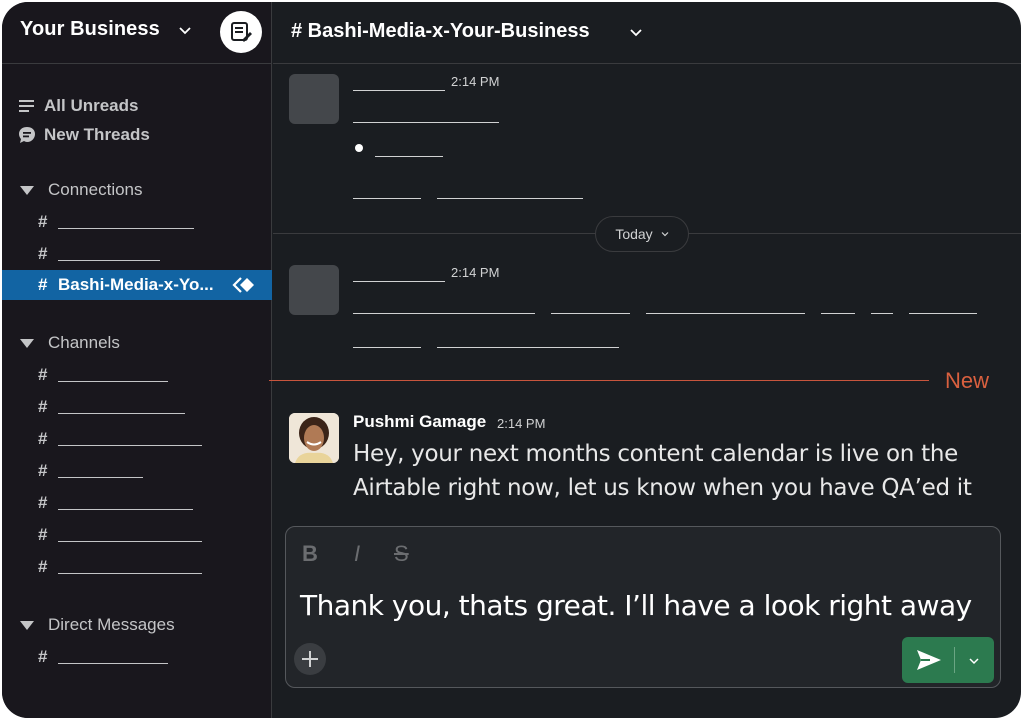  Describe the element at coordinates (91, 105) in the screenshot. I see `nav-all-unreads-label: All Unreads` at that location.